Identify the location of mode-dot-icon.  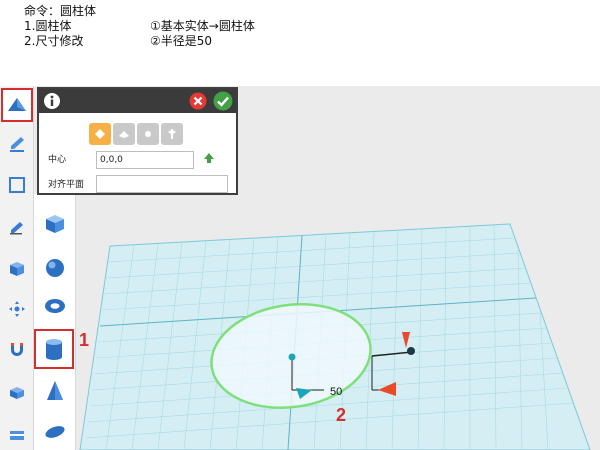
(148, 134).